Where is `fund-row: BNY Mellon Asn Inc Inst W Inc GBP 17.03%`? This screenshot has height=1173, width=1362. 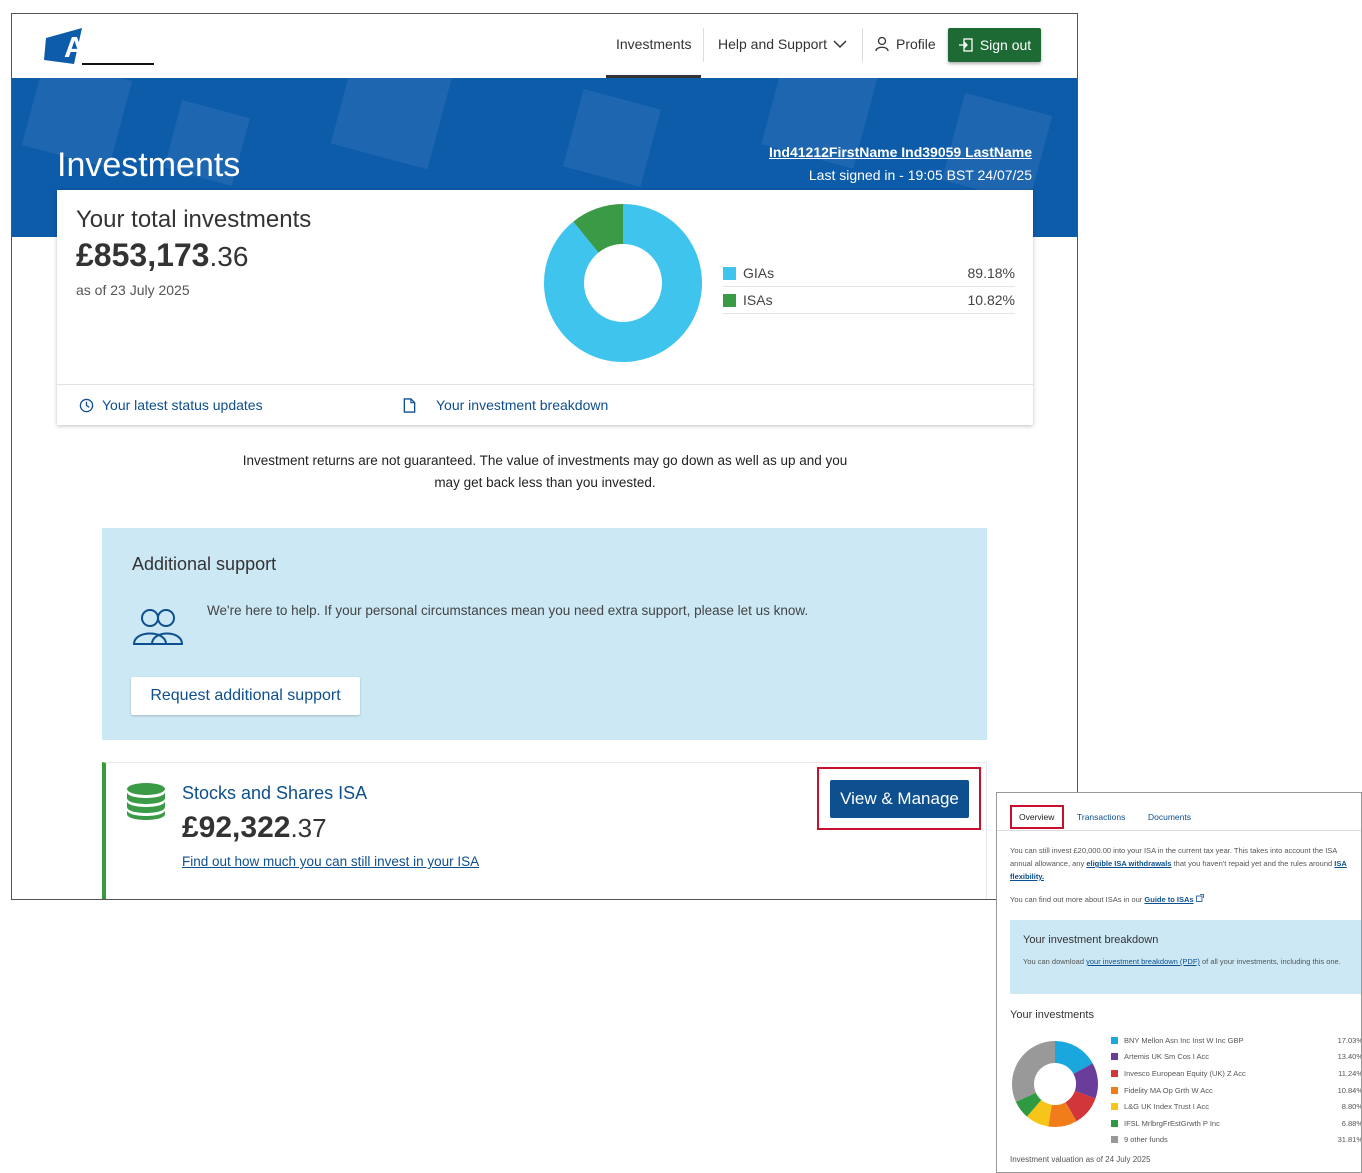 fund-row: BNY Mellon Asn Inc Inst W Inc GBP 17.03% is located at coordinates (1236, 1040).